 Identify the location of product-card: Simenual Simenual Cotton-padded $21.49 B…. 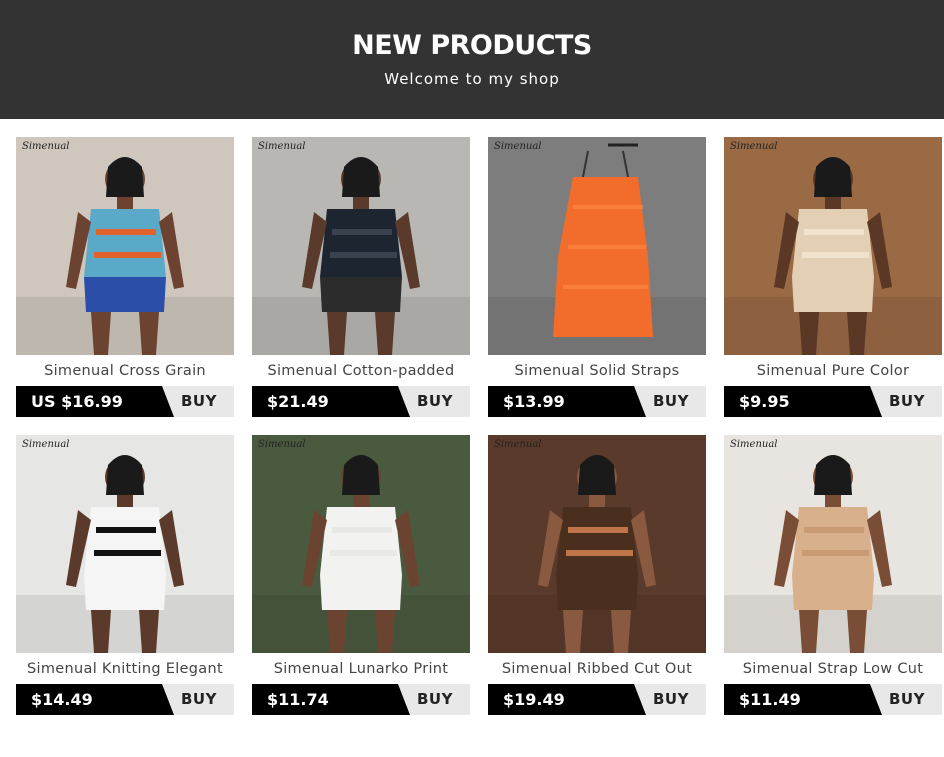
(361, 277).